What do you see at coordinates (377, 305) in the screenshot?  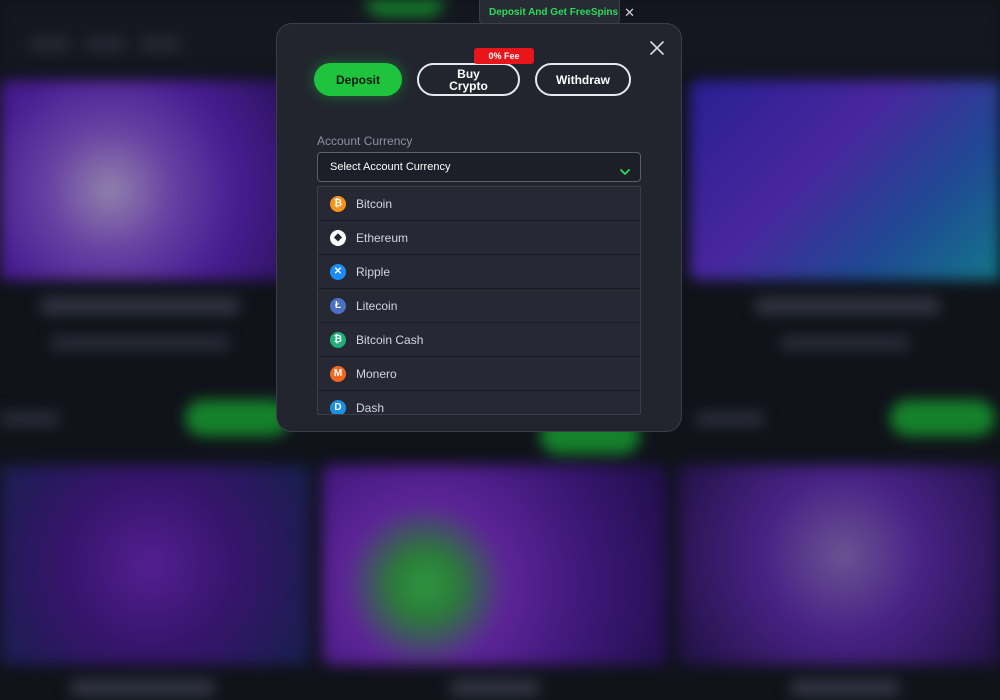 I see `currency-option-label: Litecoin` at bounding box center [377, 305].